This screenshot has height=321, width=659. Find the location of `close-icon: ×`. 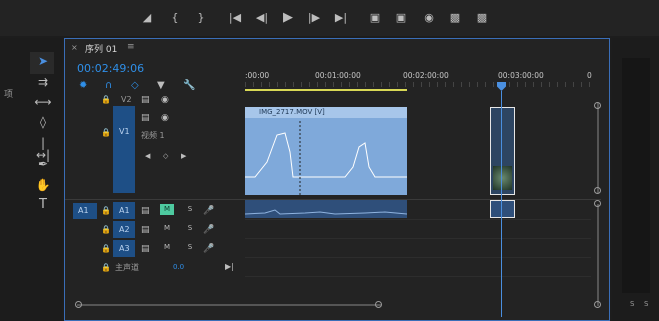

close-icon: × is located at coordinates (74, 47).